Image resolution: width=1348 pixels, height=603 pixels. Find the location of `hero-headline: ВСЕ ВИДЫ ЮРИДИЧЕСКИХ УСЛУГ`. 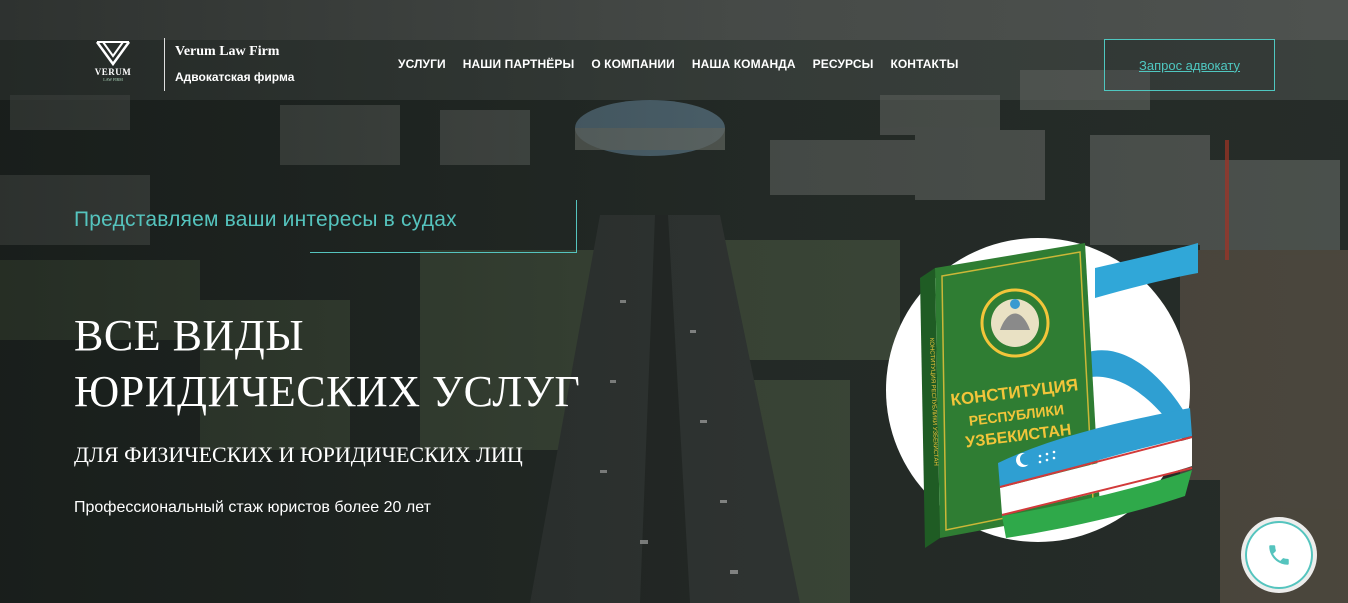

hero-headline: ВСЕ ВИДЫ ЮРИДИЧЕСКИХ УСЛУГ is located at coordinates (327, 364).